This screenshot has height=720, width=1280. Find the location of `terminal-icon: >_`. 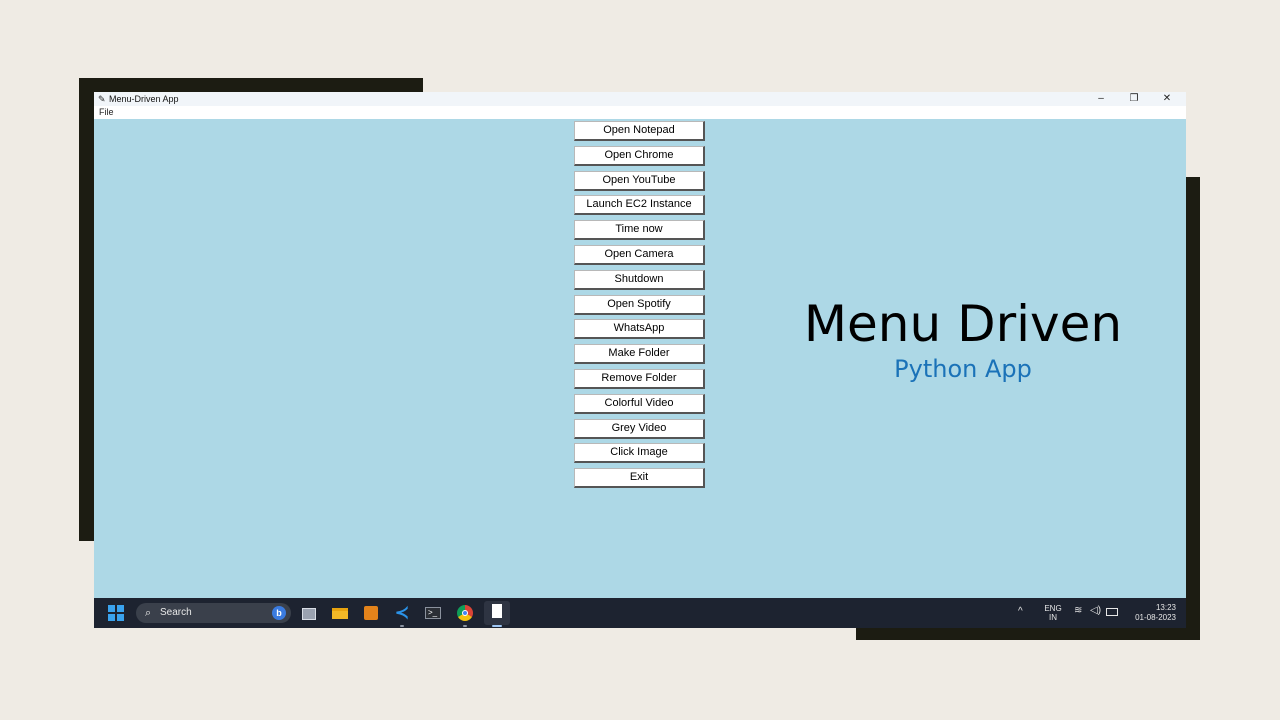

terminal-icon: >_ is located at coordinates (433, 613).